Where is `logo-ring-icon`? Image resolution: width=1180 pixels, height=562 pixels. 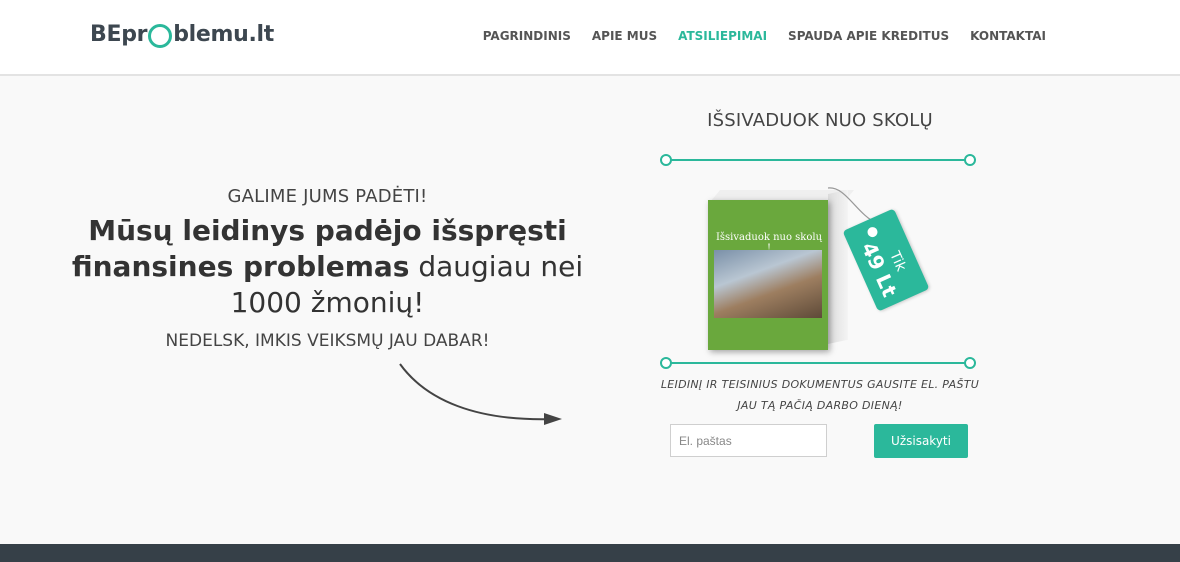
logo-ring-icon is located at coordinates (160, 35).